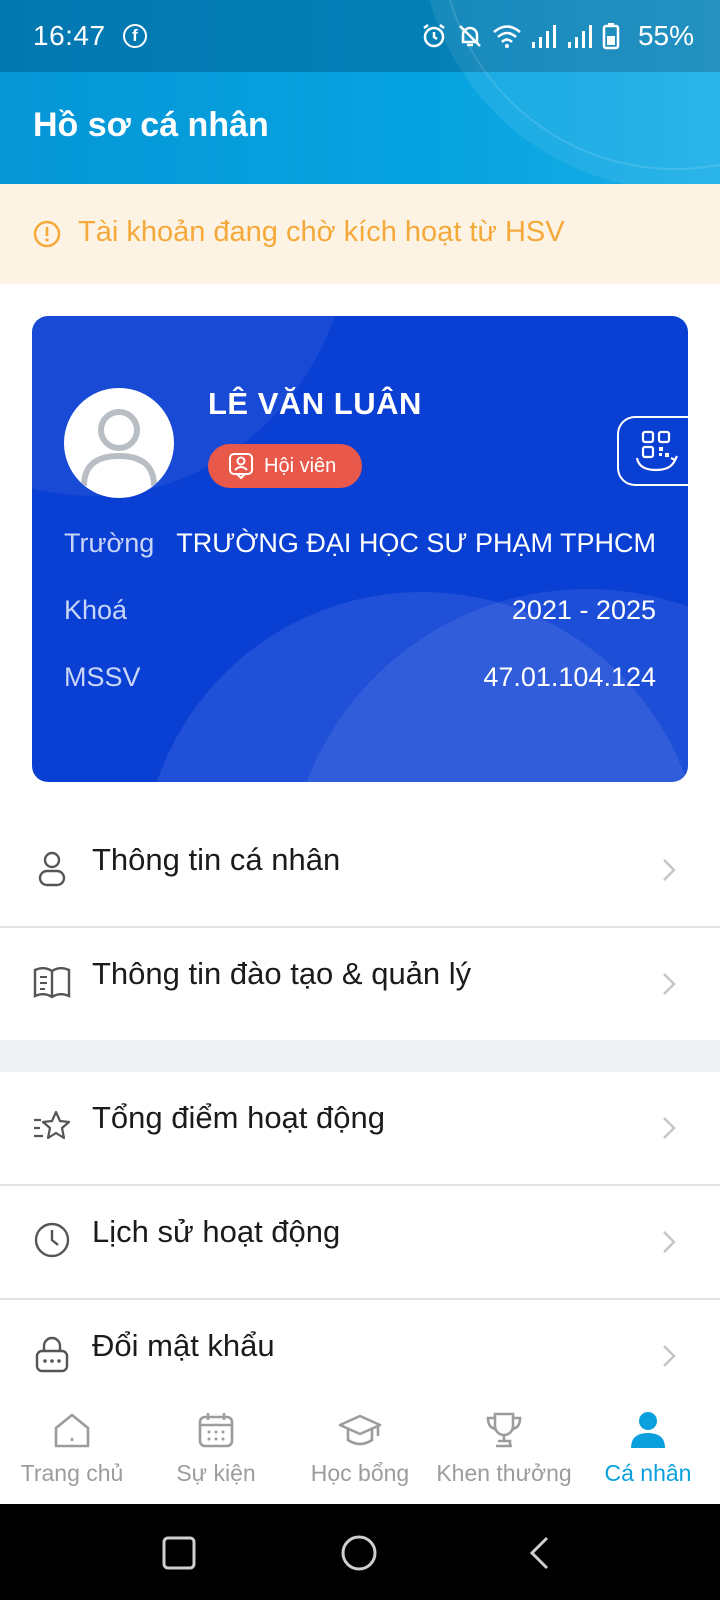 This screenshot has width=720, height=1600. Describe the element at coordinates (300, 465) in the screenshot. I see `member-badge-label: Hội viên` at that location.